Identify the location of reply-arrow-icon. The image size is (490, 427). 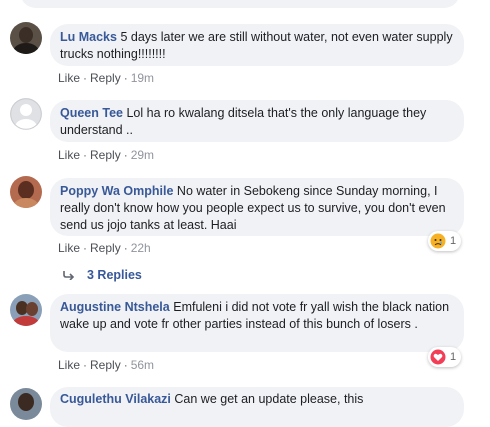
(69, 275).